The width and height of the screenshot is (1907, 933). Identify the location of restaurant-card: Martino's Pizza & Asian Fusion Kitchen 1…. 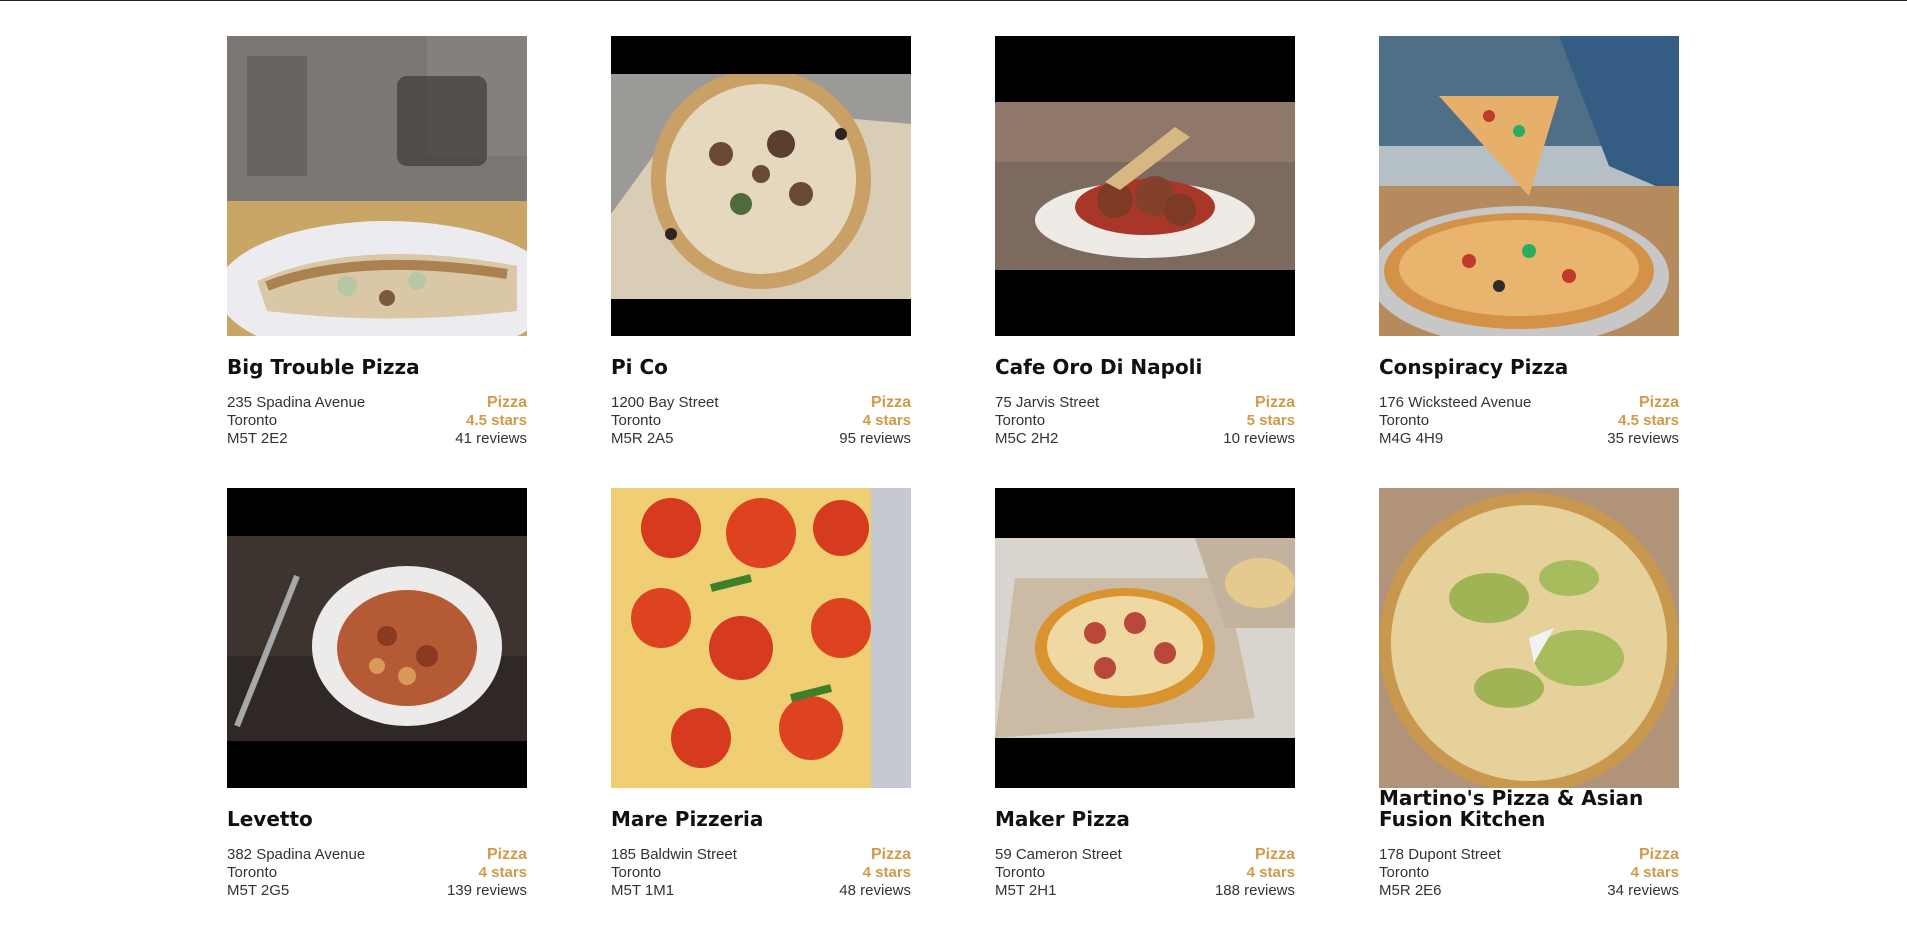
(1529, 694).